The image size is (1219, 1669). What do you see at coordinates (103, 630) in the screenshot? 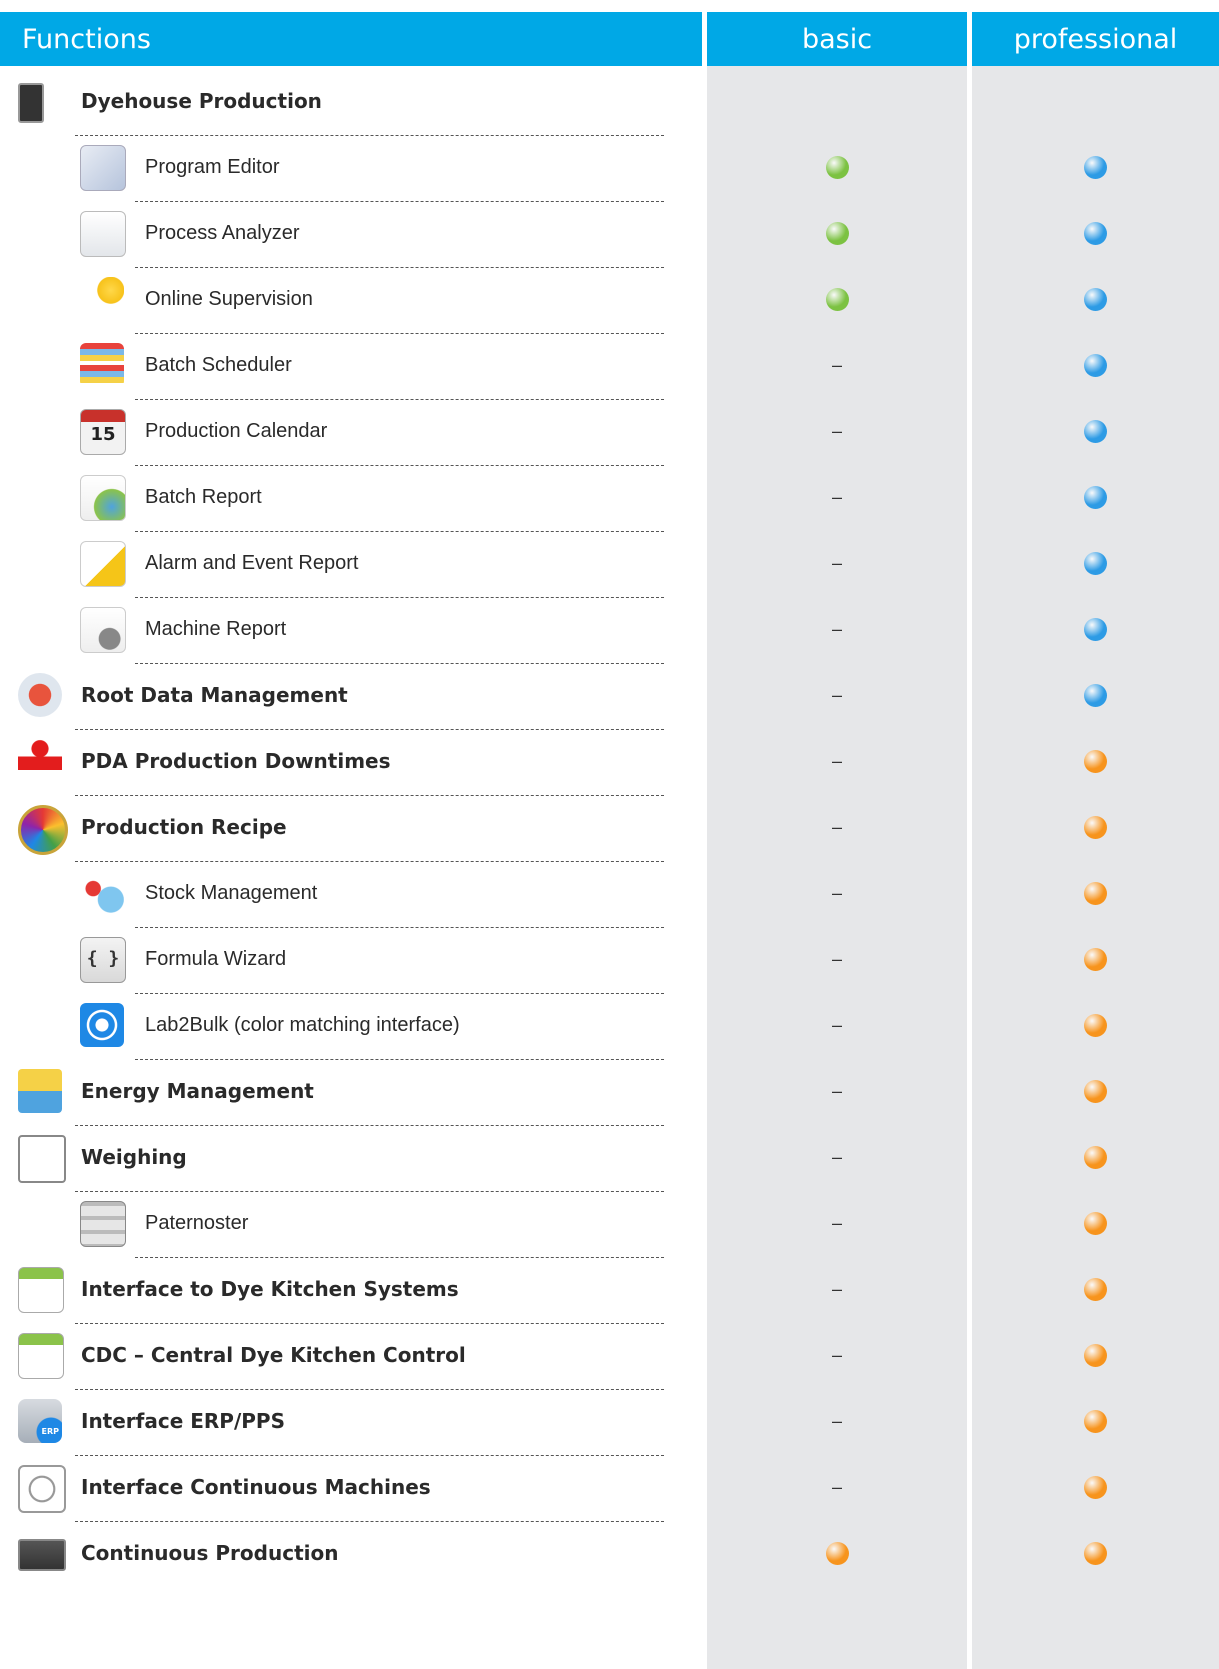
I see `machine-report-icon` at bounding box center [103, 630].